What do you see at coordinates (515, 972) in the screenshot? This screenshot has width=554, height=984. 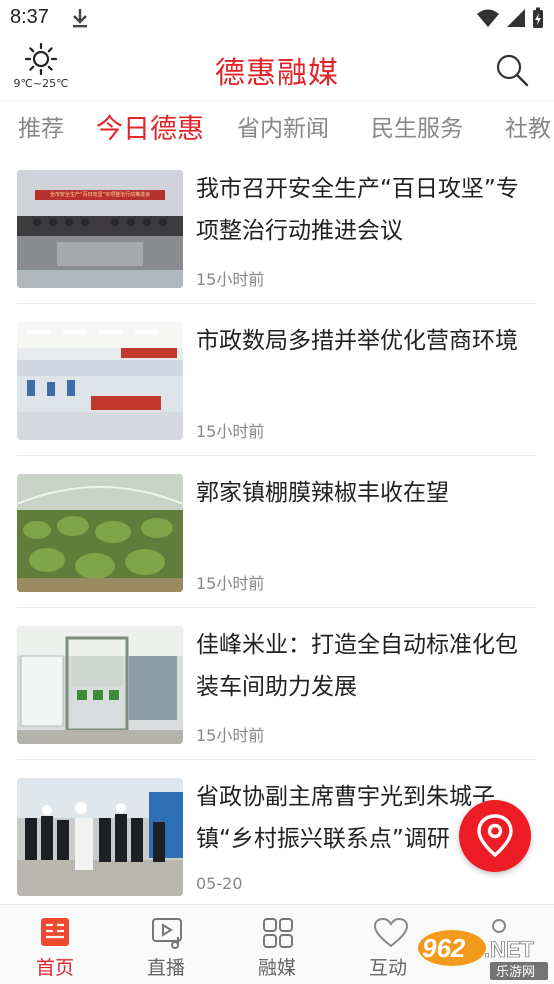 I see `svg-text: 乐游网` at bounding box center [515, 972].